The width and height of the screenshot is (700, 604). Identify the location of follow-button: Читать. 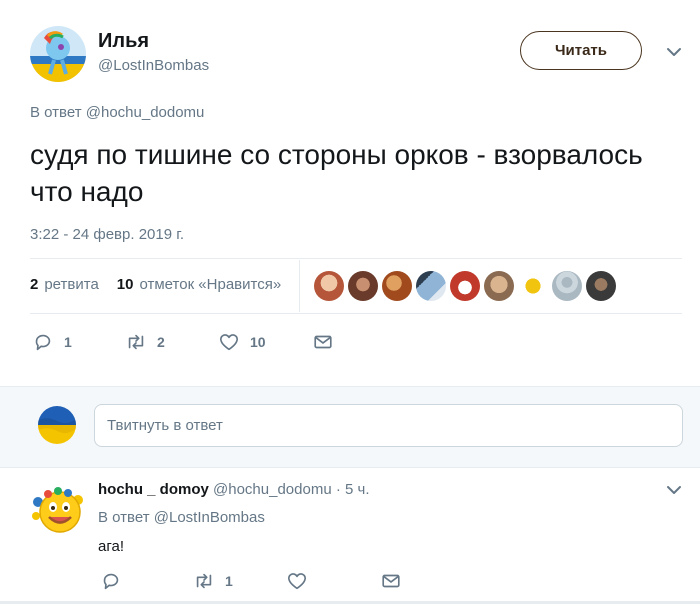
(581, 50).